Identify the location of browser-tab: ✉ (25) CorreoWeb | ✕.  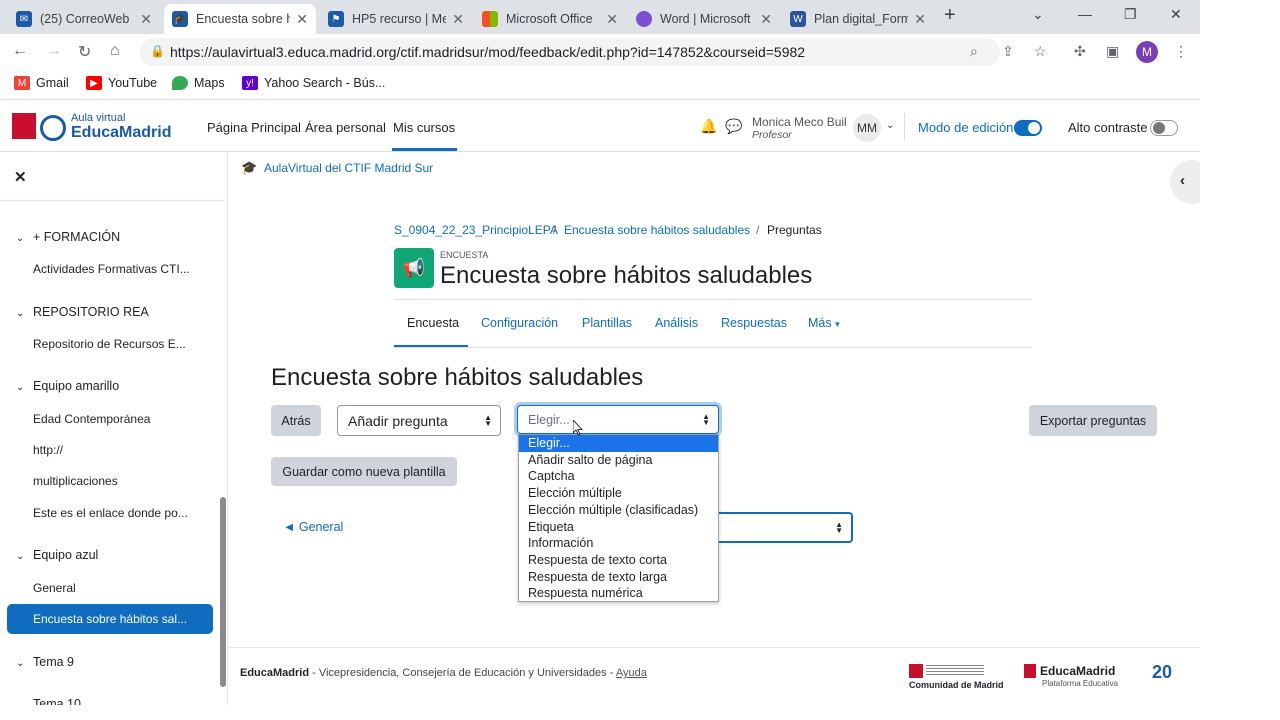
(84, 19).